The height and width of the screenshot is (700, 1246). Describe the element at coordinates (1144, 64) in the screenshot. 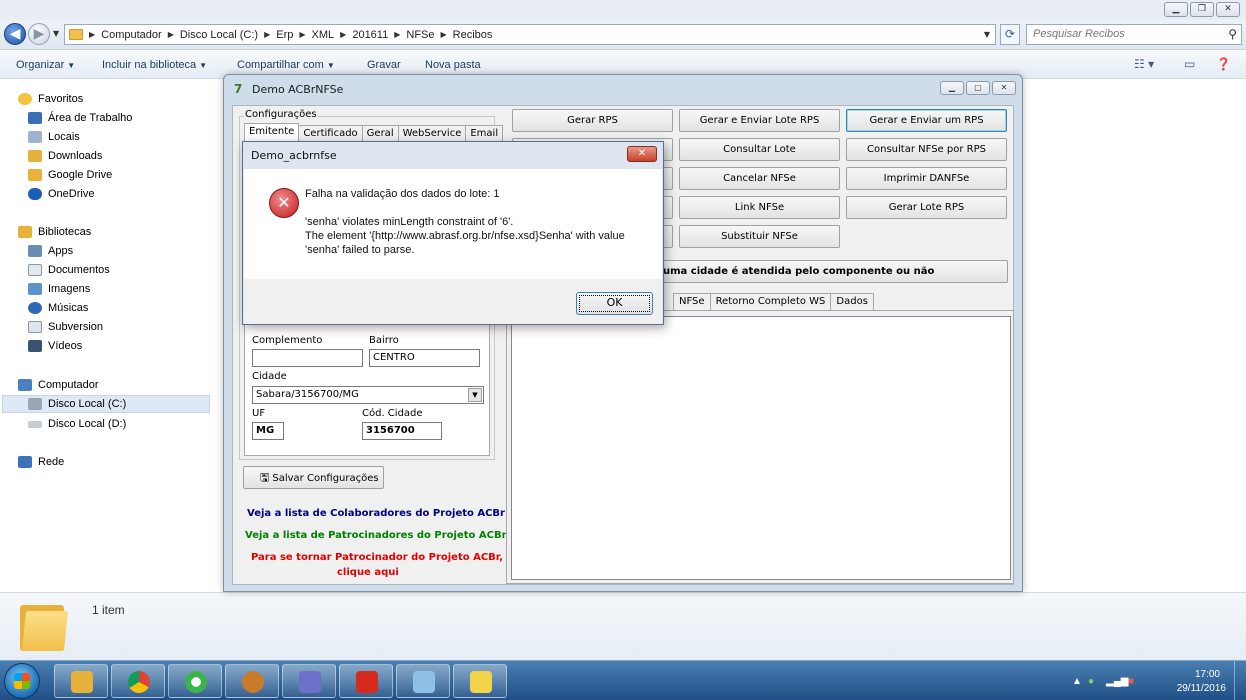

I see `view-options-icon: ☷ ▾` at that location.